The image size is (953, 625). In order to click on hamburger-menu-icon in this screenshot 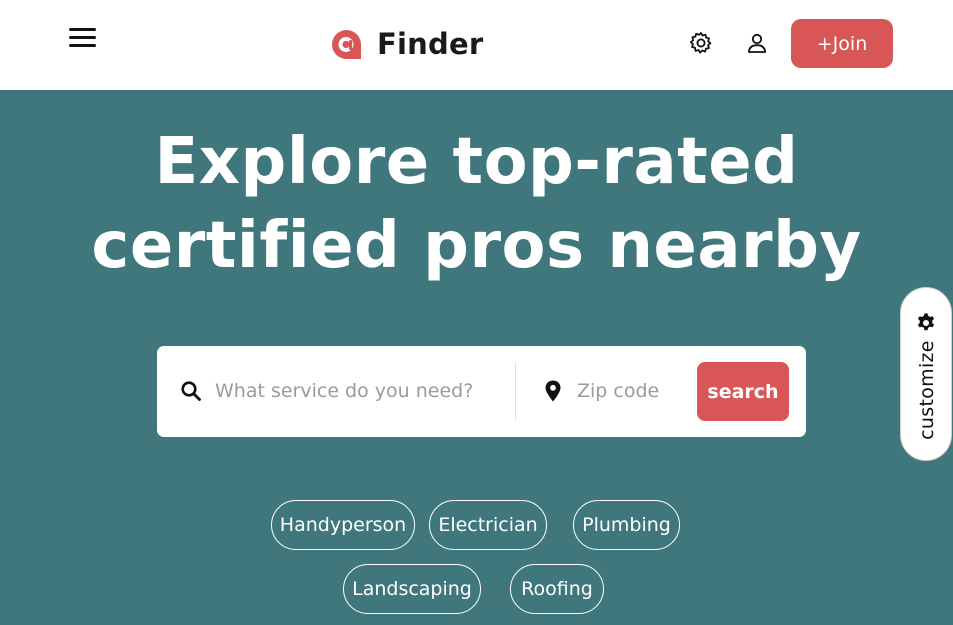, I will do `click(83, 39)`.